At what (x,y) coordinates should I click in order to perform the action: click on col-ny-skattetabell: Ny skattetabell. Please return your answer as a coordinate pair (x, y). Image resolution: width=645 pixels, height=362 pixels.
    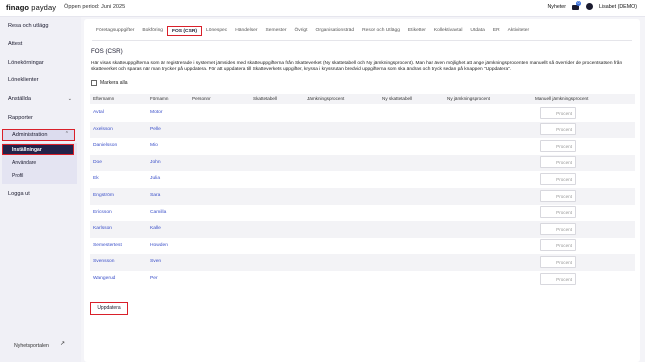
    Looking at the image, I should click on (397, 98).